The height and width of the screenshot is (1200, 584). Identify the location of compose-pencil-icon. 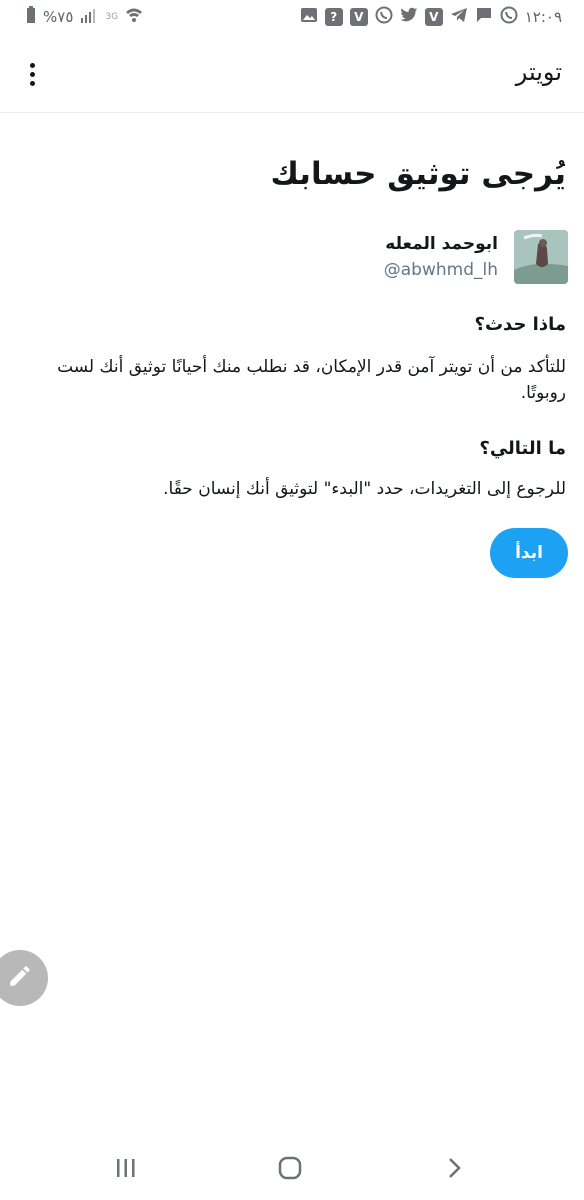
(20, 978).